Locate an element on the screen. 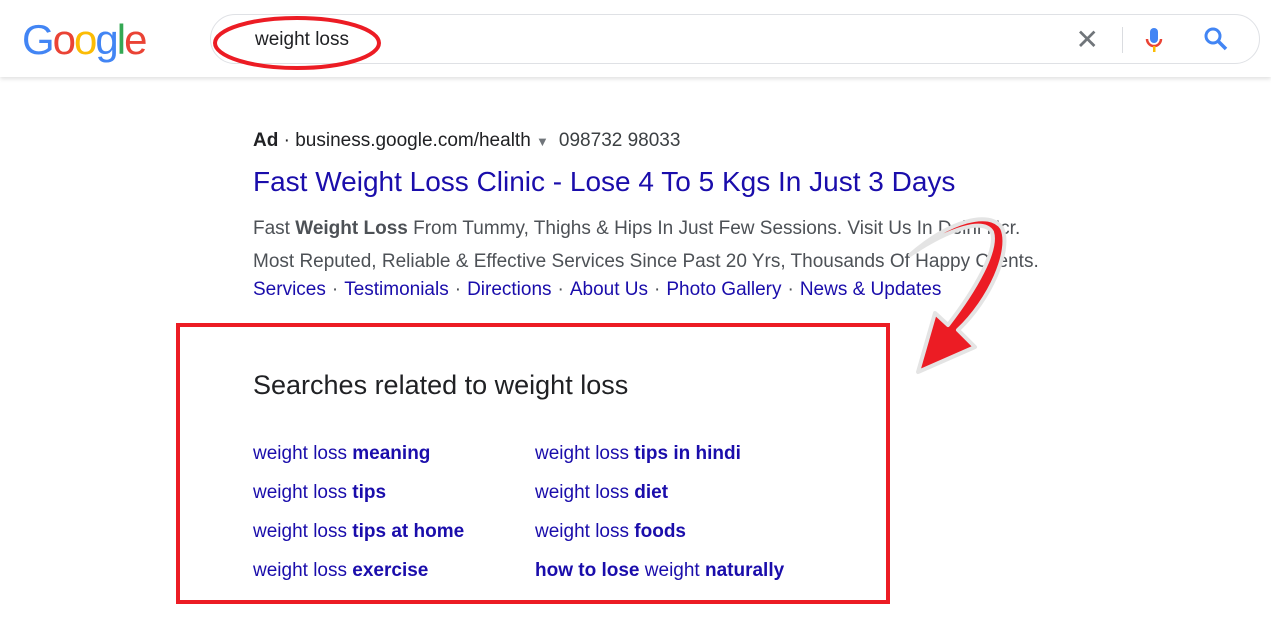 The height and width of the screenshot is (617, 1271). clear-icon: ✕ is located at coordinates (1087, 39).